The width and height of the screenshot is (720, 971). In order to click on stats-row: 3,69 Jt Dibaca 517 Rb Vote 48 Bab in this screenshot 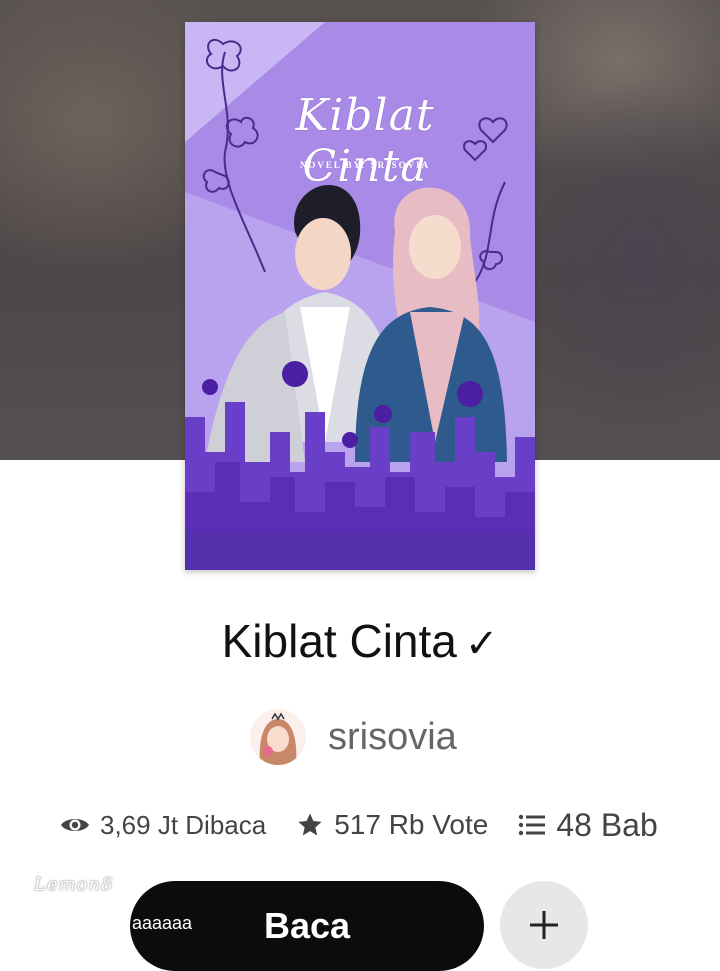, I will do `click(370, 825)`.